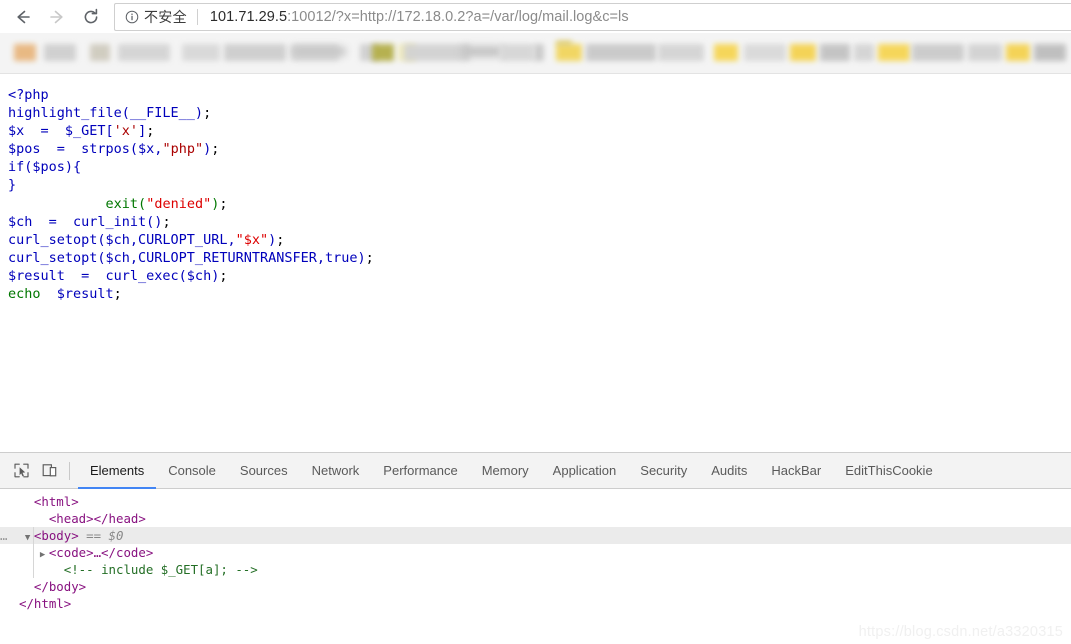 The image size is (1071, 644). Describe the element at coordinates (539, 95) in the screenshot. I see `code-line: <?php` at that location.